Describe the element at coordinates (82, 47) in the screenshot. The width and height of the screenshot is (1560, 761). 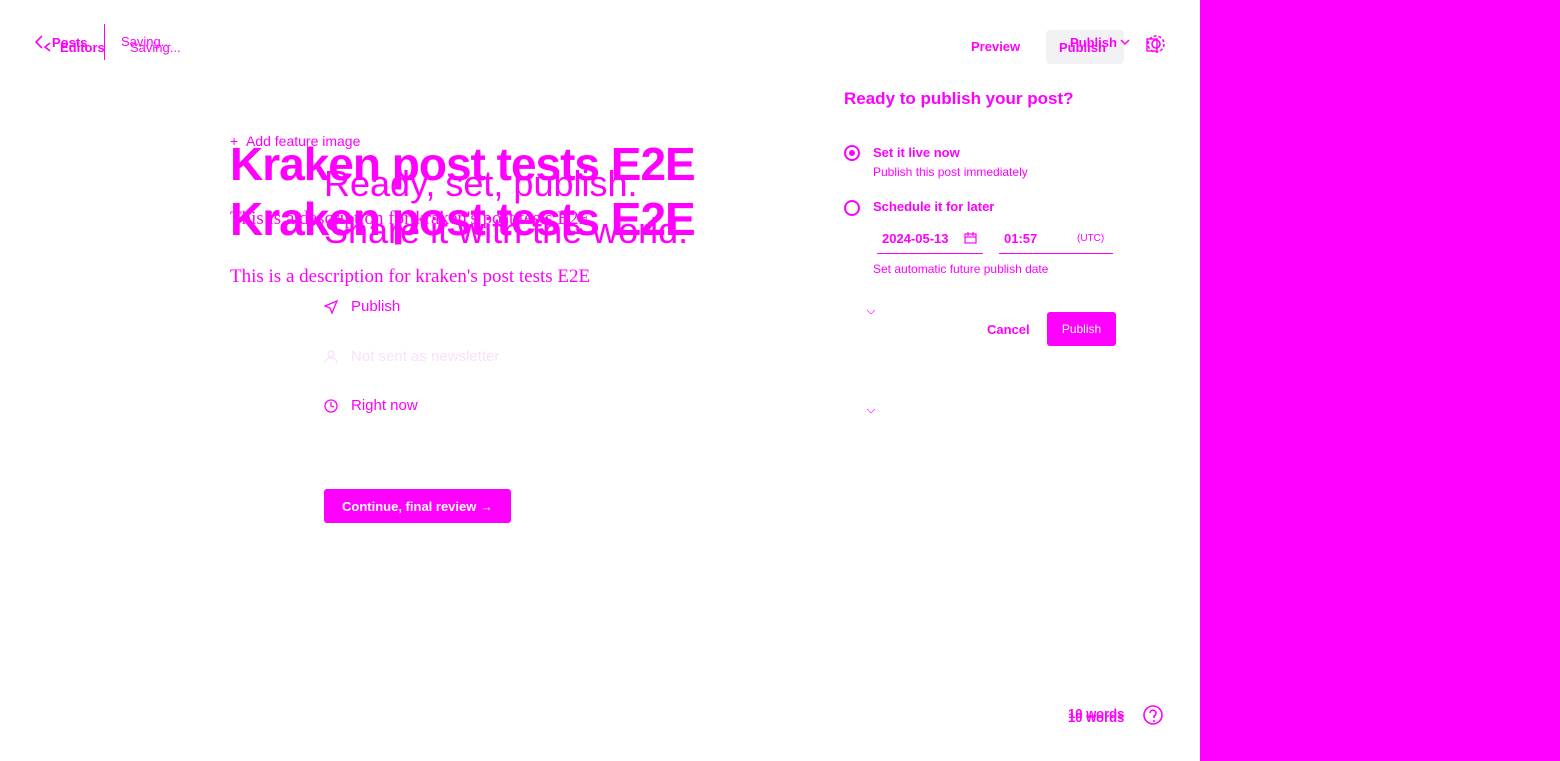
I see `back-to-editors-link: Editors` at that location.